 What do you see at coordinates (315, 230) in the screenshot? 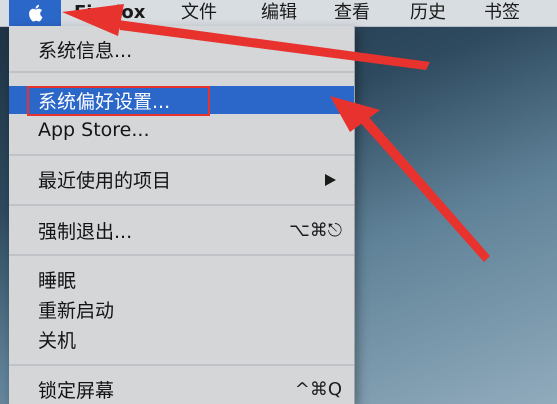
I see `keyboard-shortcut: ⌥⌘⎋` at bounding box center [315, 230].